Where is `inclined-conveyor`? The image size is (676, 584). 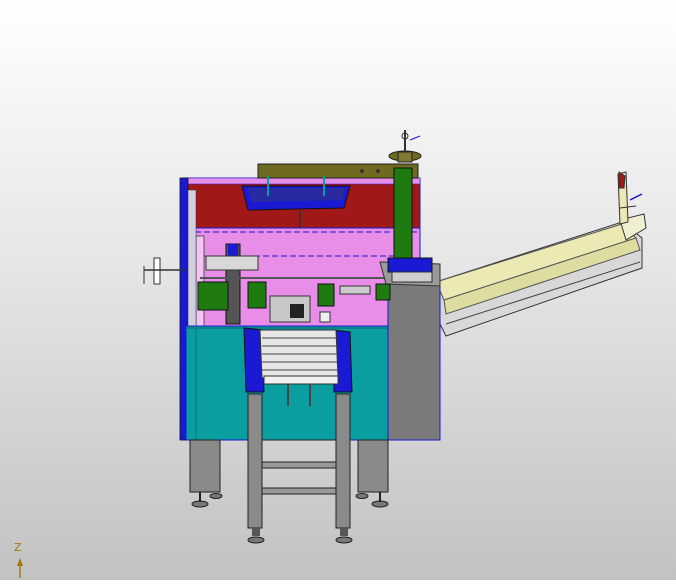 inclined-conveyor is located at coordinates (541, 254).